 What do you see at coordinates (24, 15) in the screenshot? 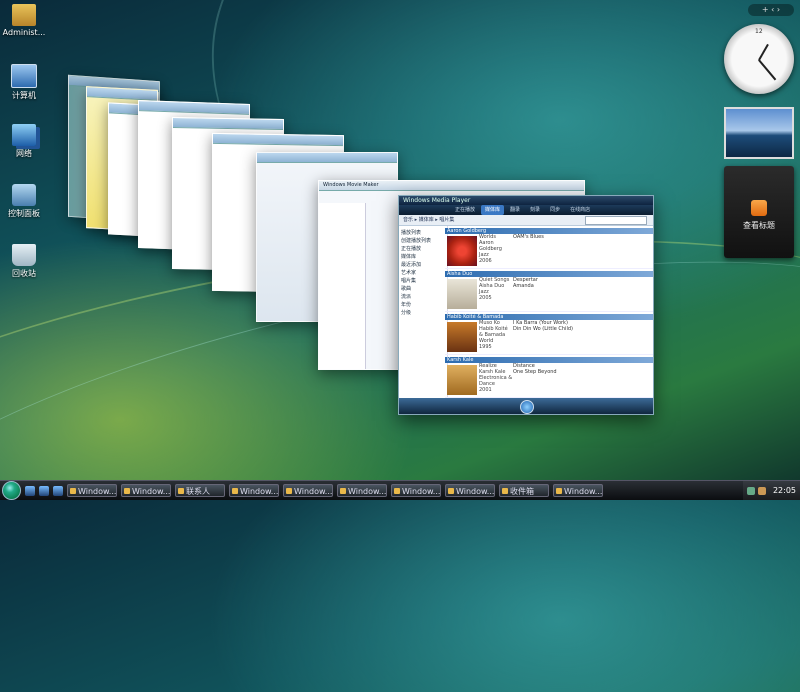
I see `user-folder-icon` at bounding box center [24, 15].